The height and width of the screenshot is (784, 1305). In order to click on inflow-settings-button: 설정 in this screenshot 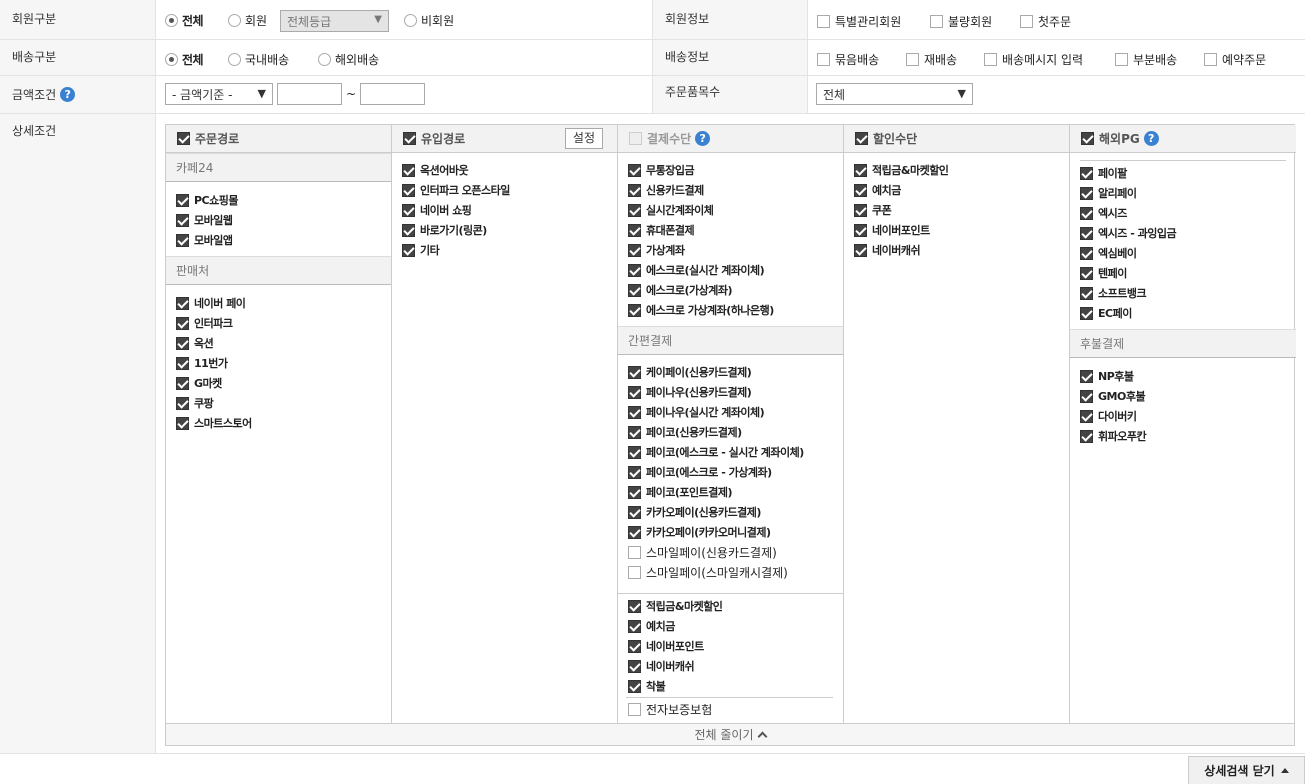, I will do `click(583, 138)`.